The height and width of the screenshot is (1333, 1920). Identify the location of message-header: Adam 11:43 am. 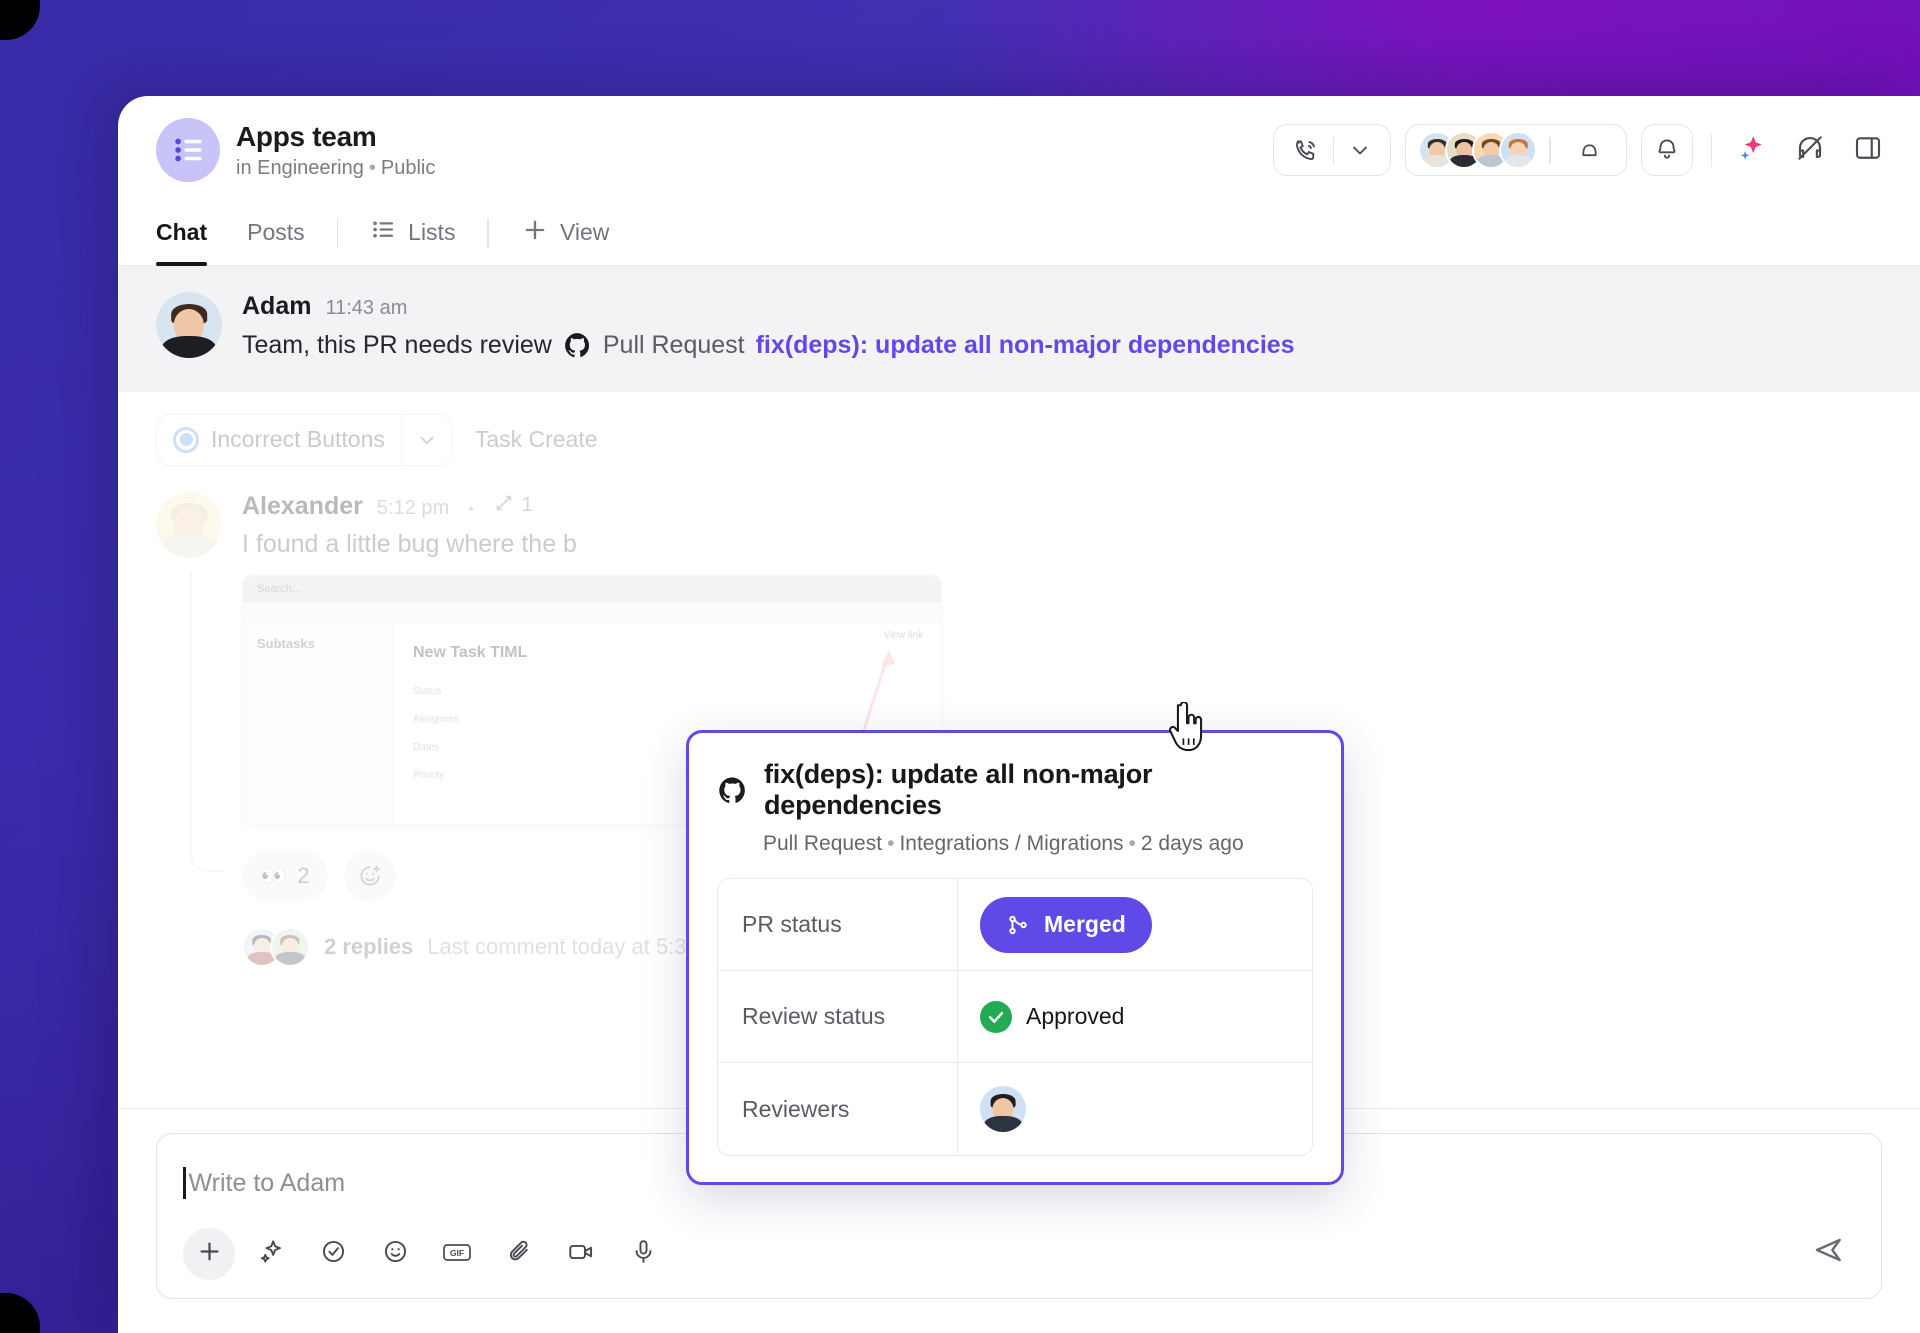
(1062, 306).